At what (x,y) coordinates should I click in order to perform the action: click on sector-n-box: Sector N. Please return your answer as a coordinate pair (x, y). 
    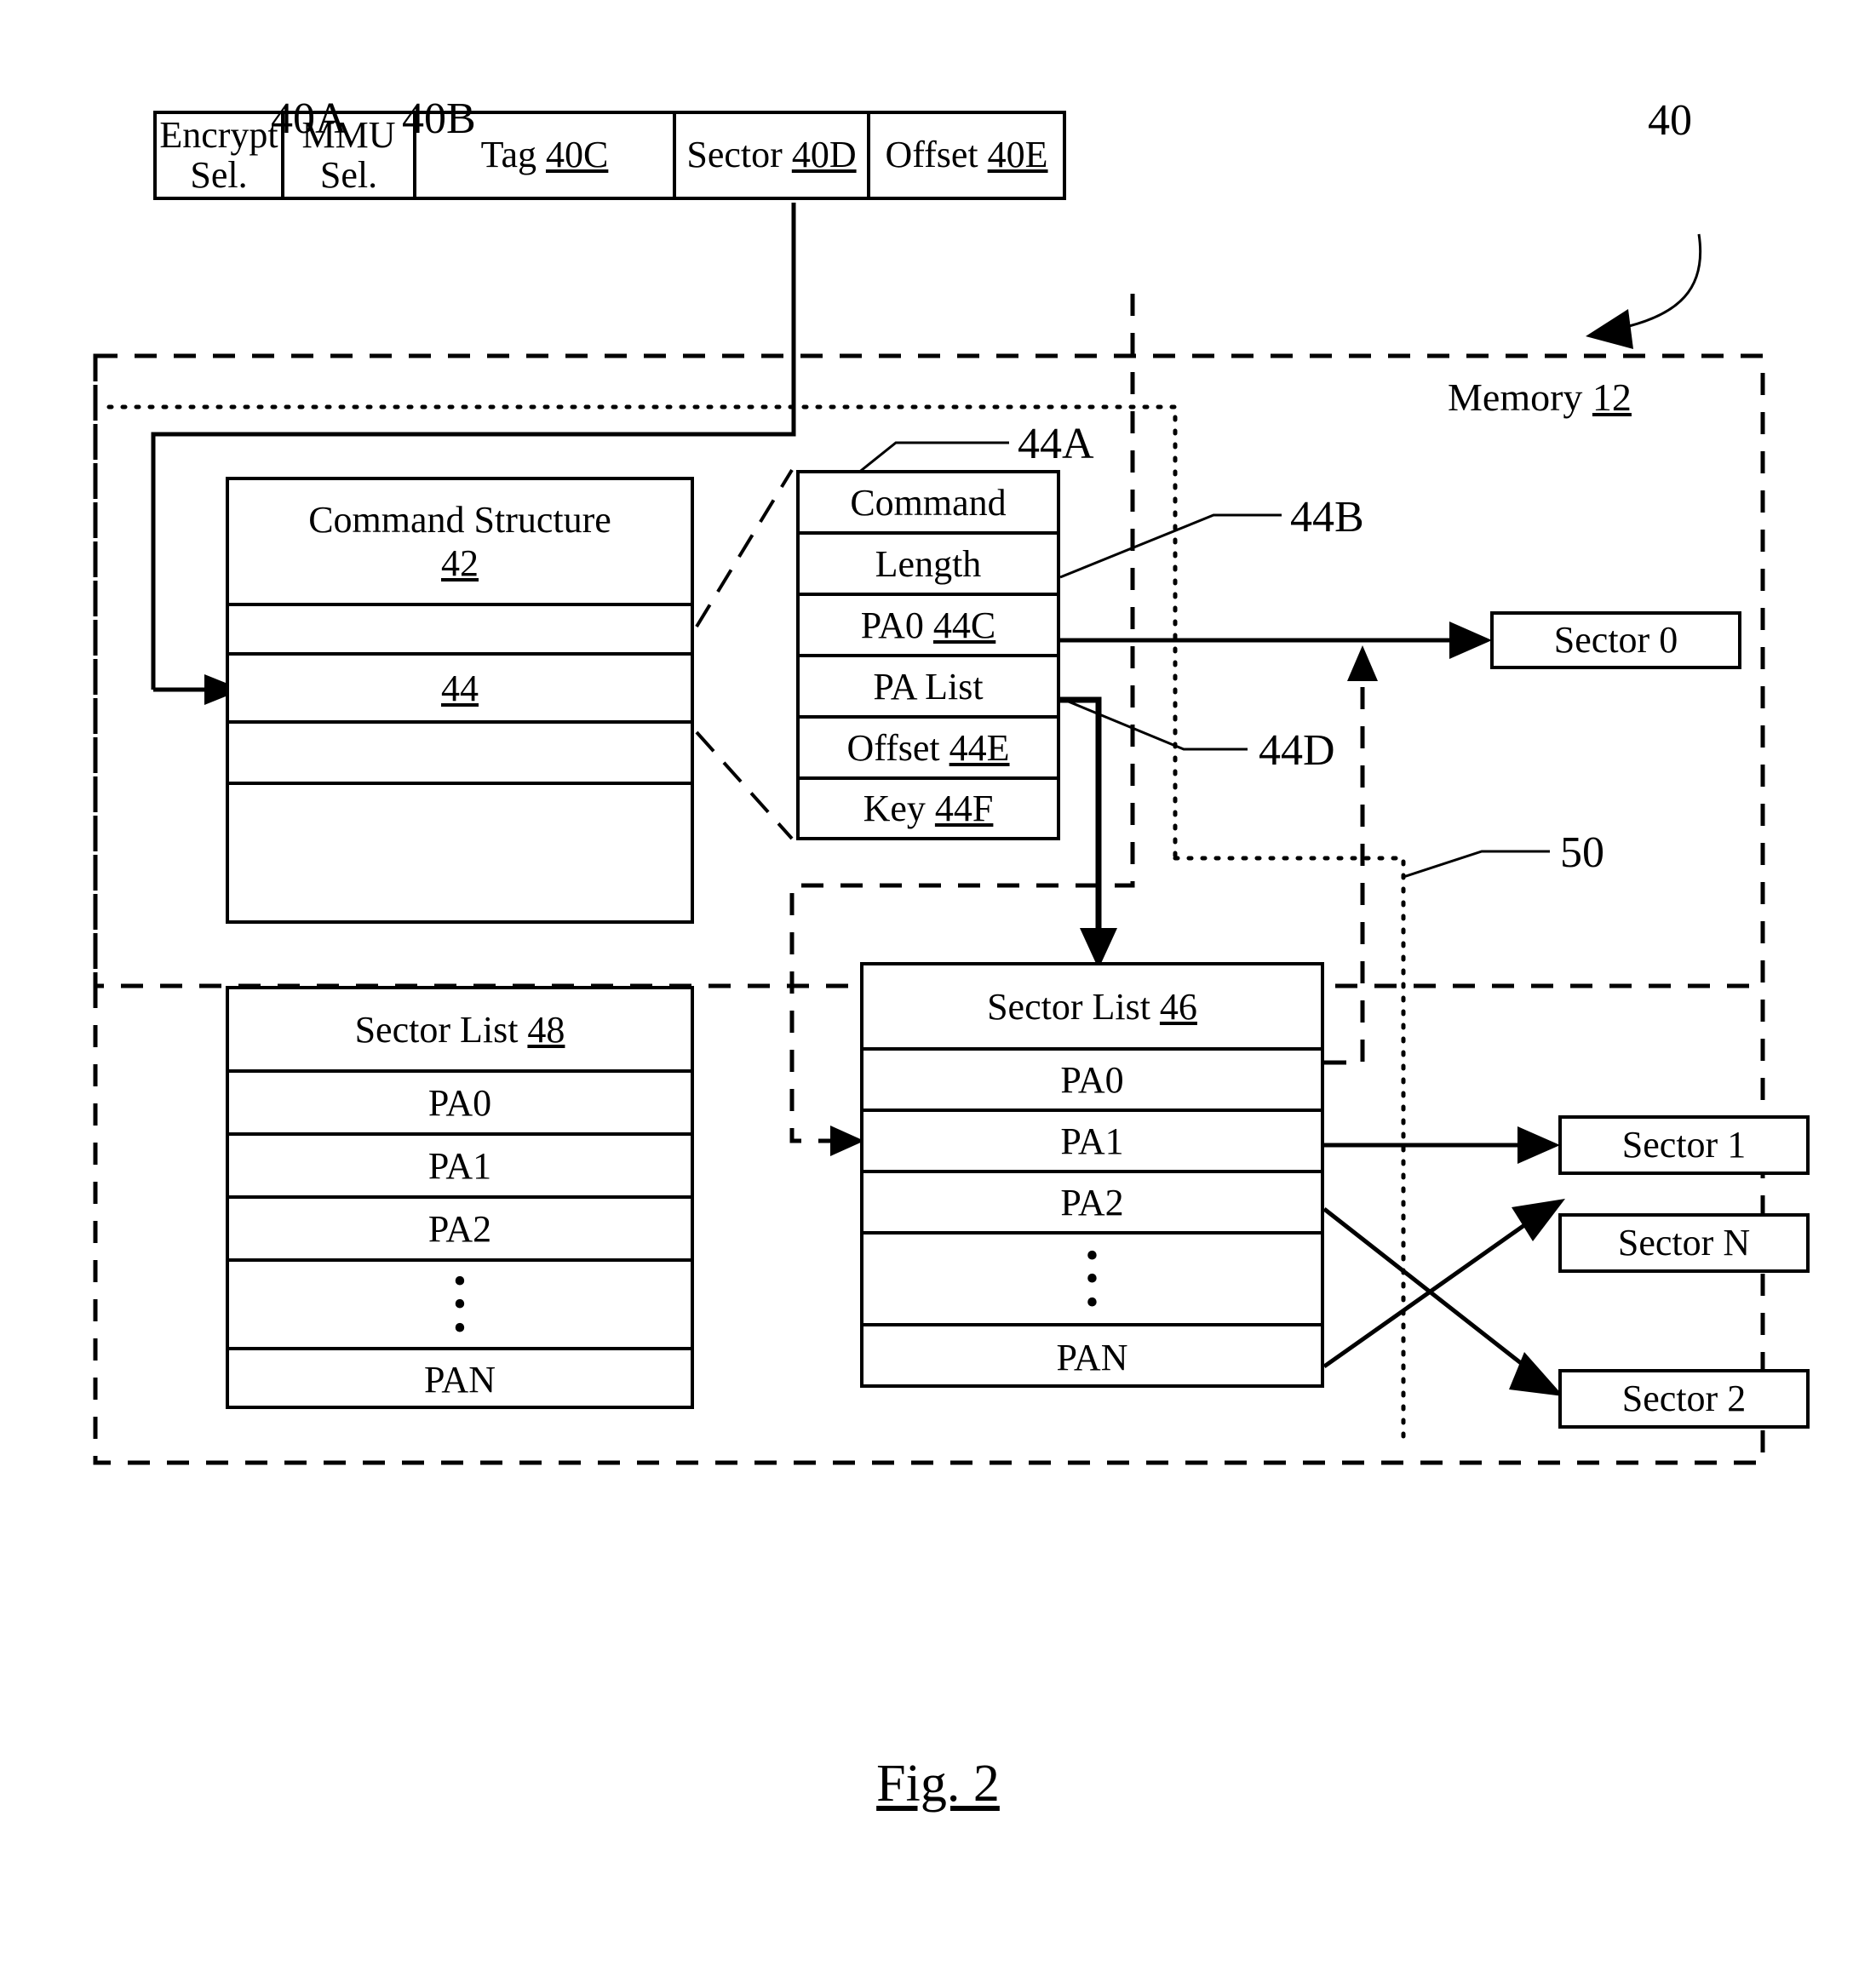
    Looking at the image, I should click on (1684, 1243).